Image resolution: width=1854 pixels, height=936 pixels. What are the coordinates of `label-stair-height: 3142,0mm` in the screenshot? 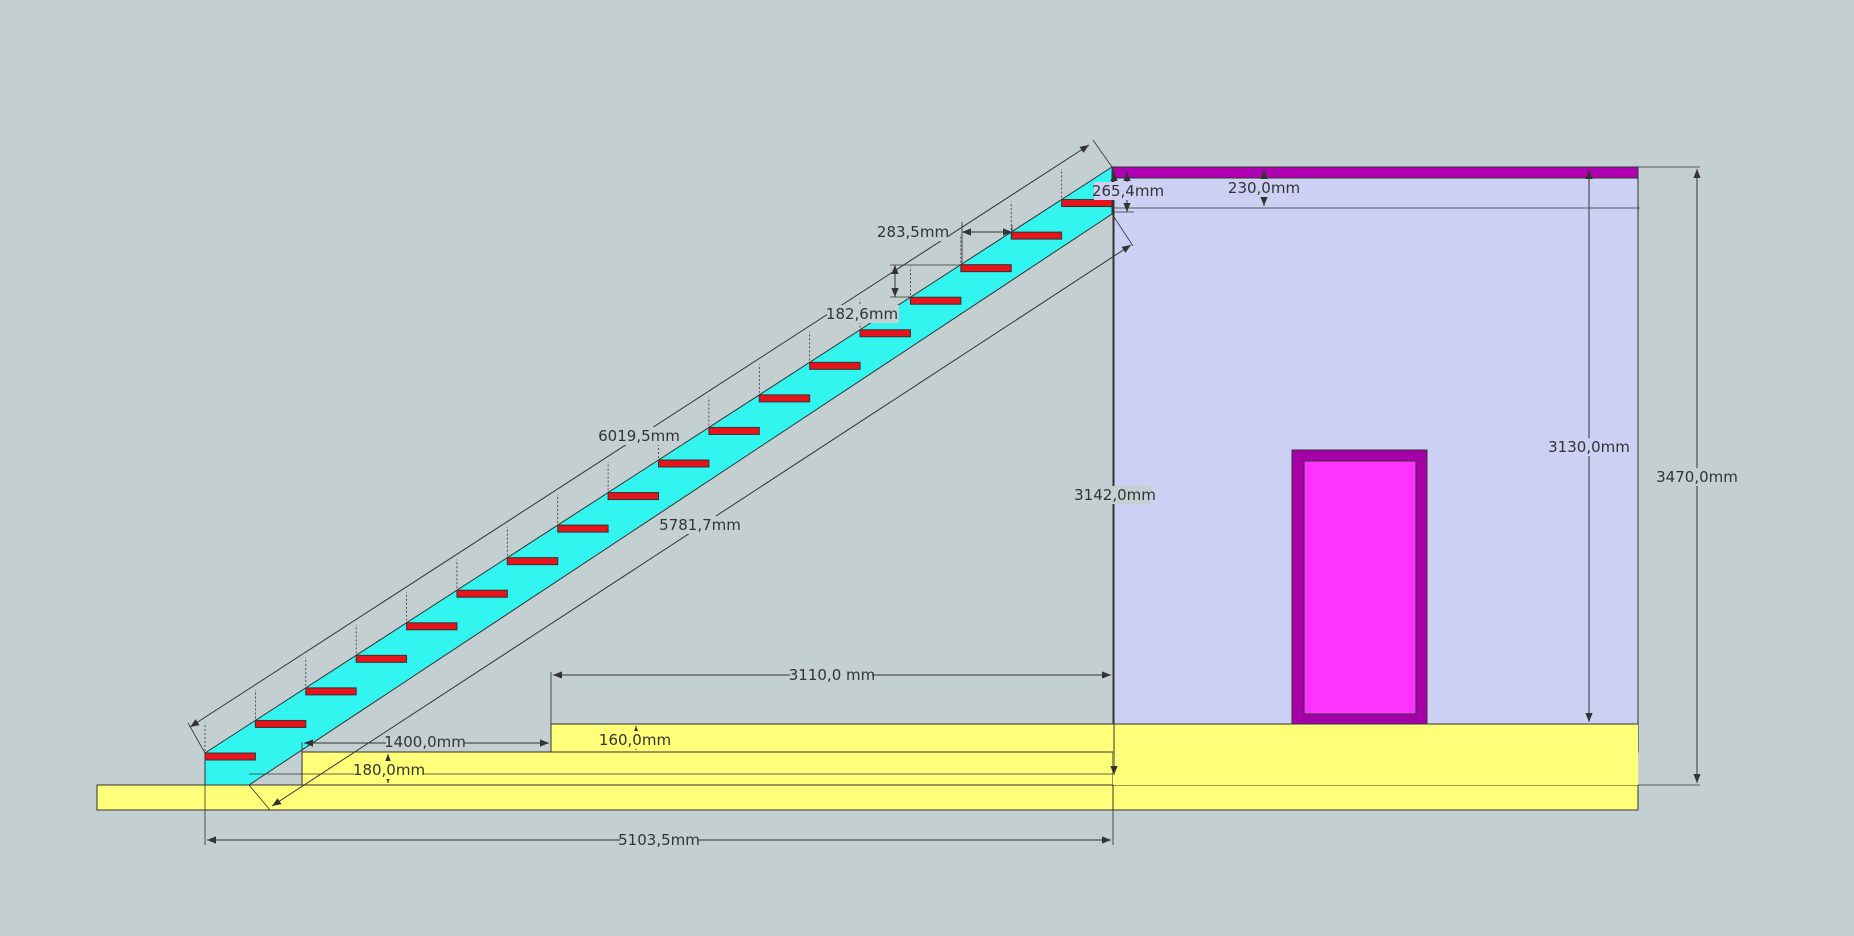 It's located at (1115, 495).